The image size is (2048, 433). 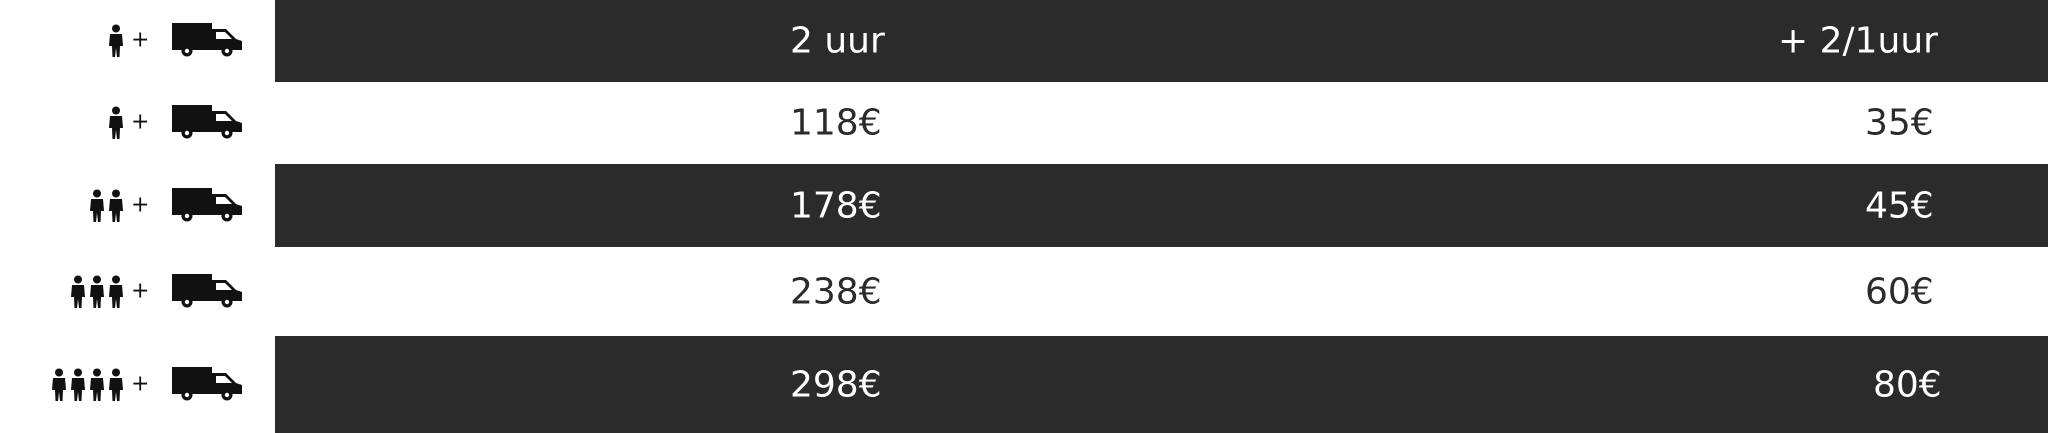 What do you see at coordinates (1899, 205) in the screenshot?
I see `price-extra: 45€` at bounding box center [1899, 205].